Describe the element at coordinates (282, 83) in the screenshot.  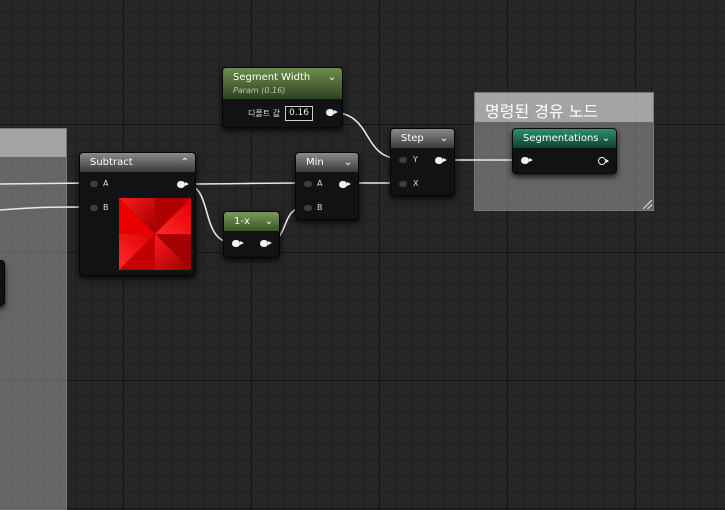
I see `segment-width-header: Segment Width Param (0.16) ⌄` at that location.